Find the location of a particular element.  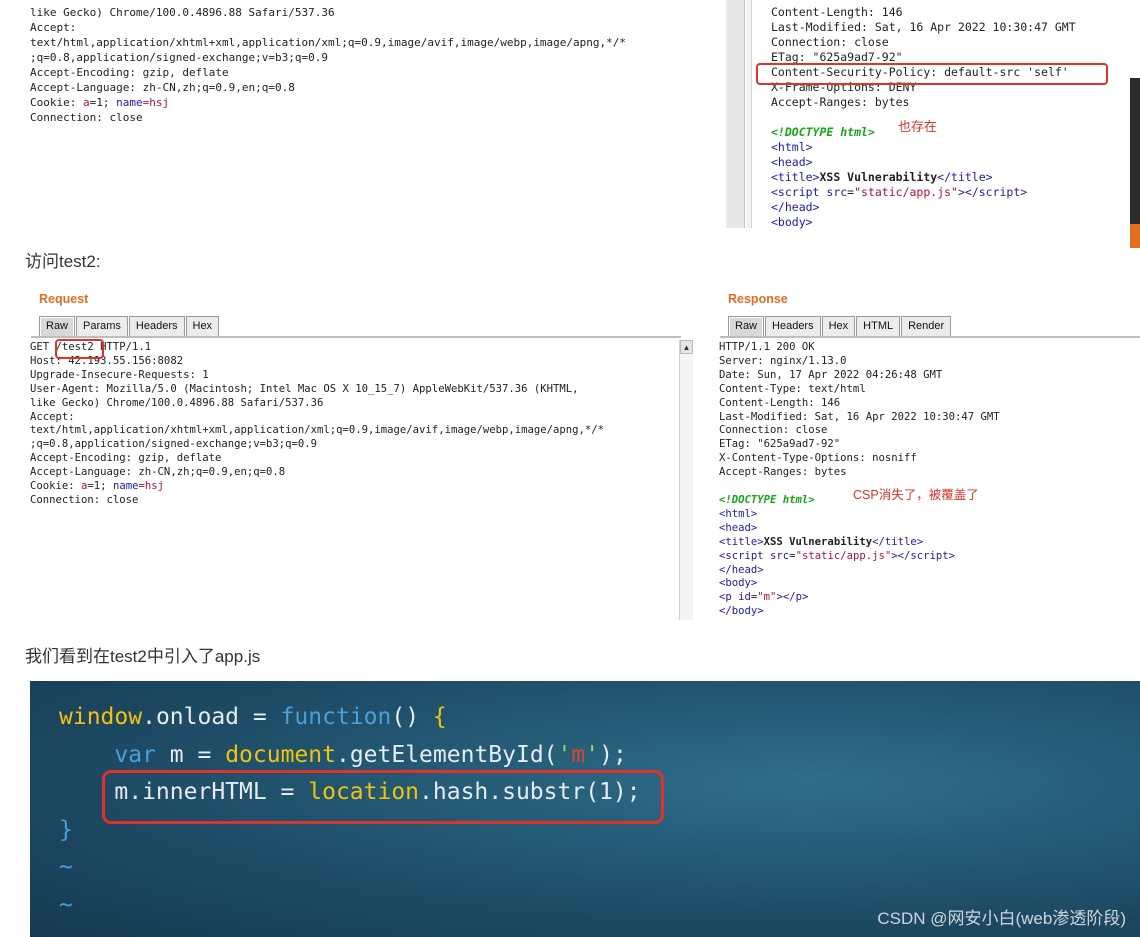

response-tab-hex: Hex is located at coordinates (838, 326).